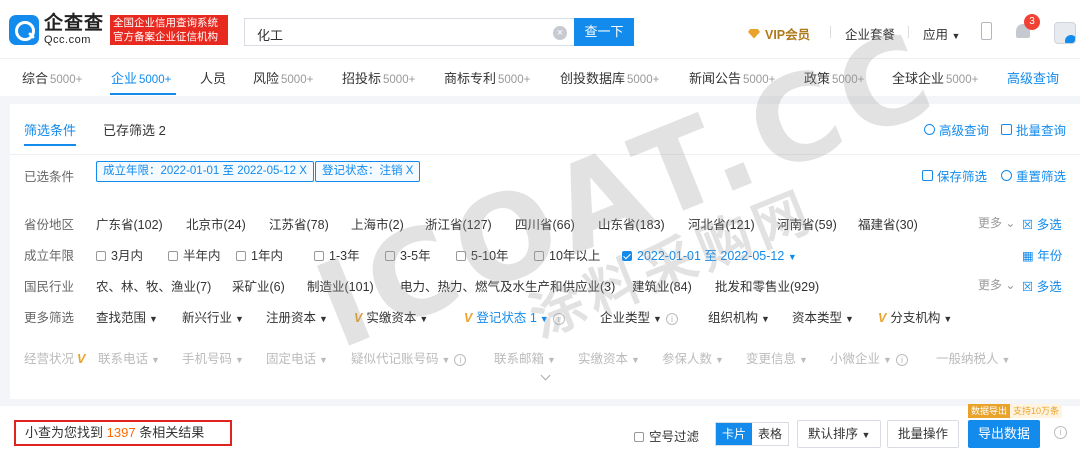 The height and width of the screenshot is (458, 1080). What do you see at coordinates (49, 287) in the screenshot?
I see `industry-label: 国民行业` at bounding box center [49, 287].